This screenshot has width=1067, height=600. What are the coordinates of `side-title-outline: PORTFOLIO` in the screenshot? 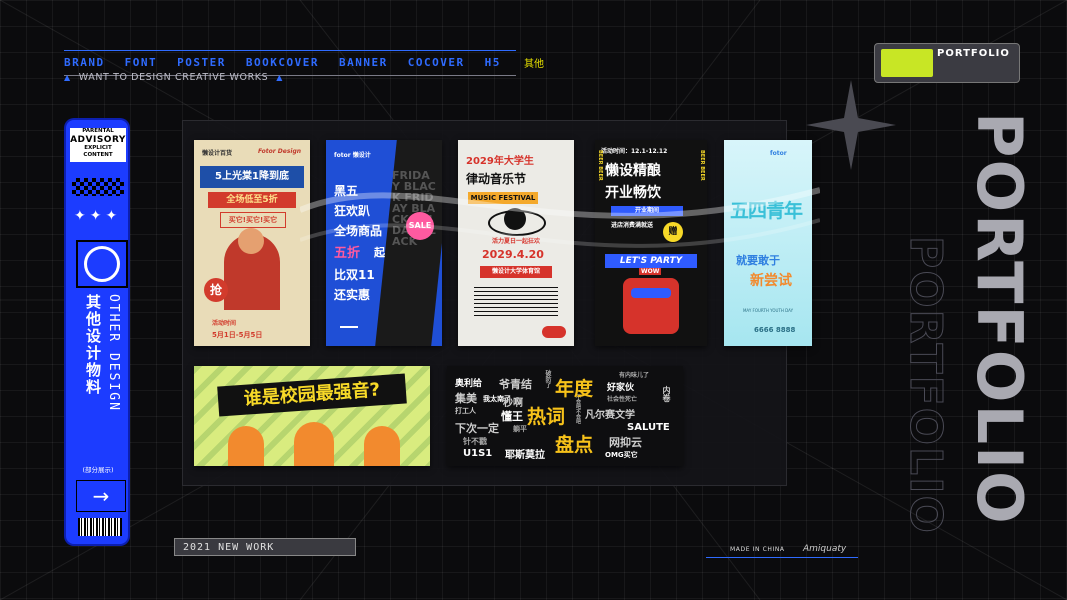 It's located at (926, 386).